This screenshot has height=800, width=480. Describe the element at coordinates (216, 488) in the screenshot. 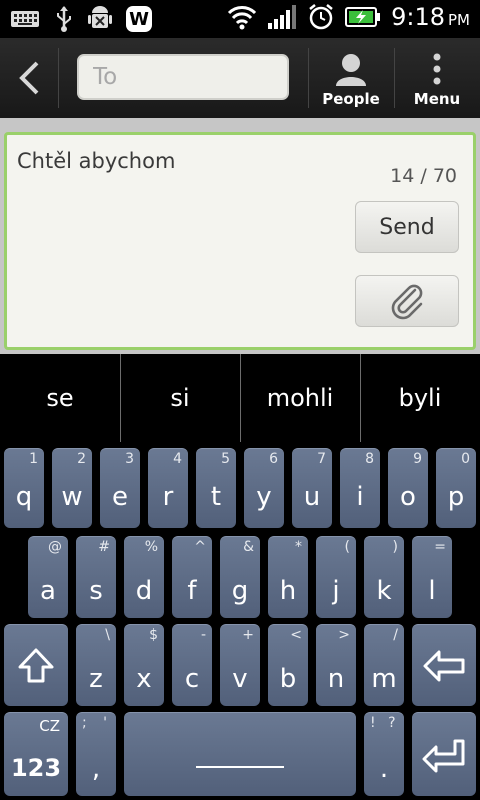

I see `key-t: 5t` at that location.